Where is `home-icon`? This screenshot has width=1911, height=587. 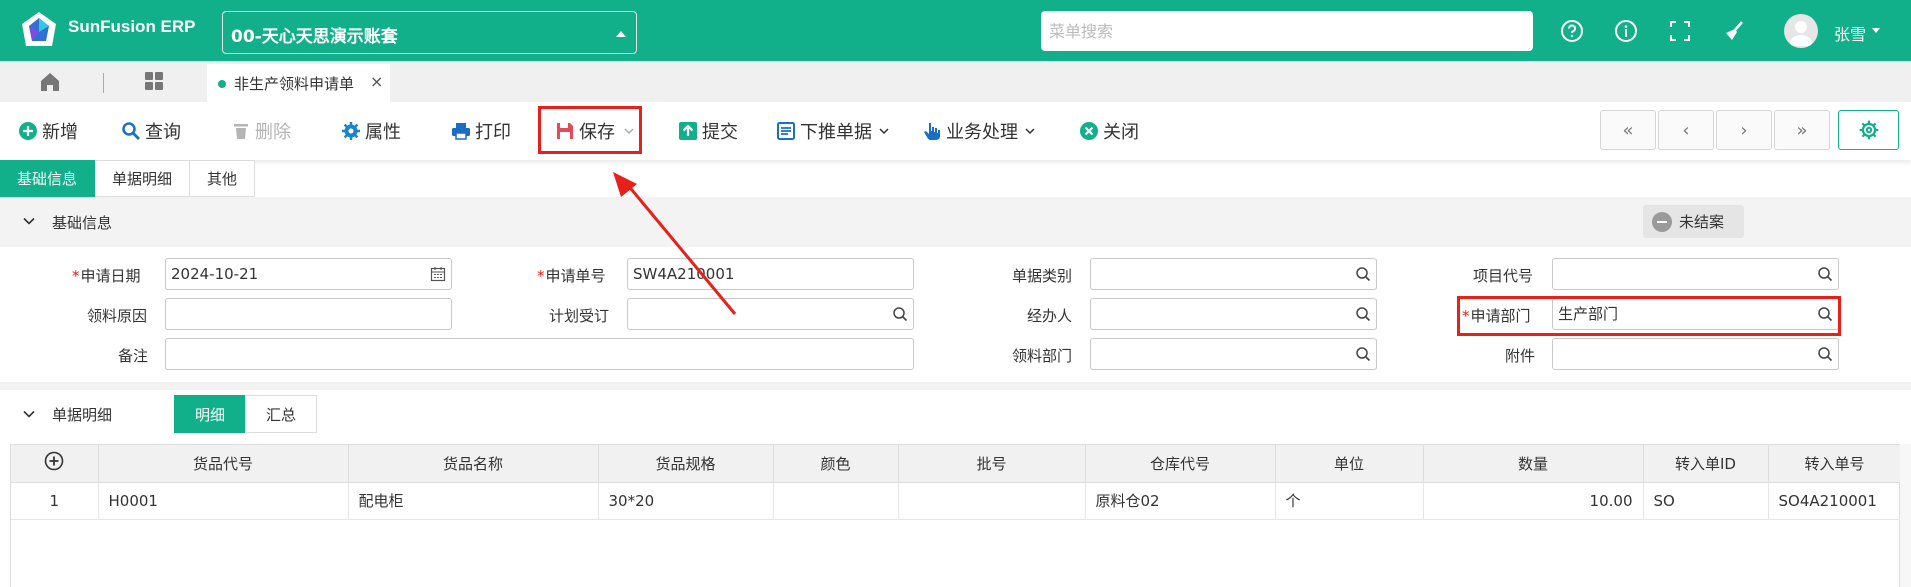 home-icon is located at coordinates (50, 82).